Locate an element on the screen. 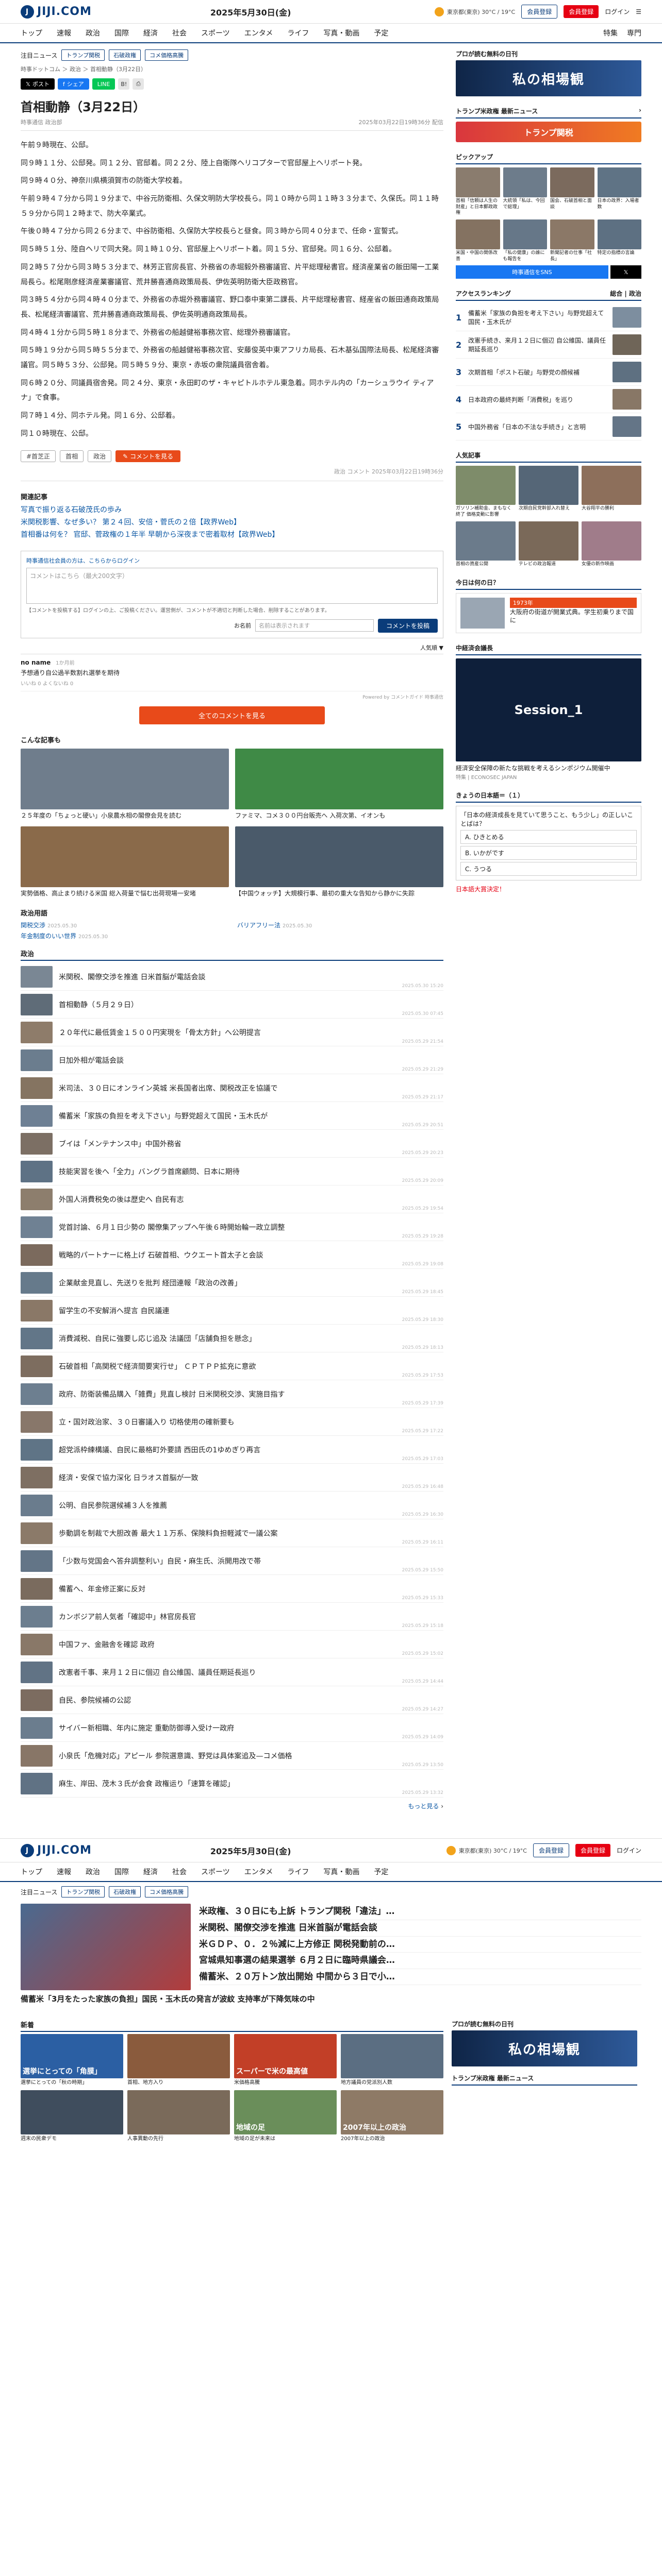 Image resolution: width=662 pixels, height=2576 pixels. list-title: ２０年代に最低賃金１５００円実現を「骨太方針」へ公明提言 is located at coordinates (160, 1032).